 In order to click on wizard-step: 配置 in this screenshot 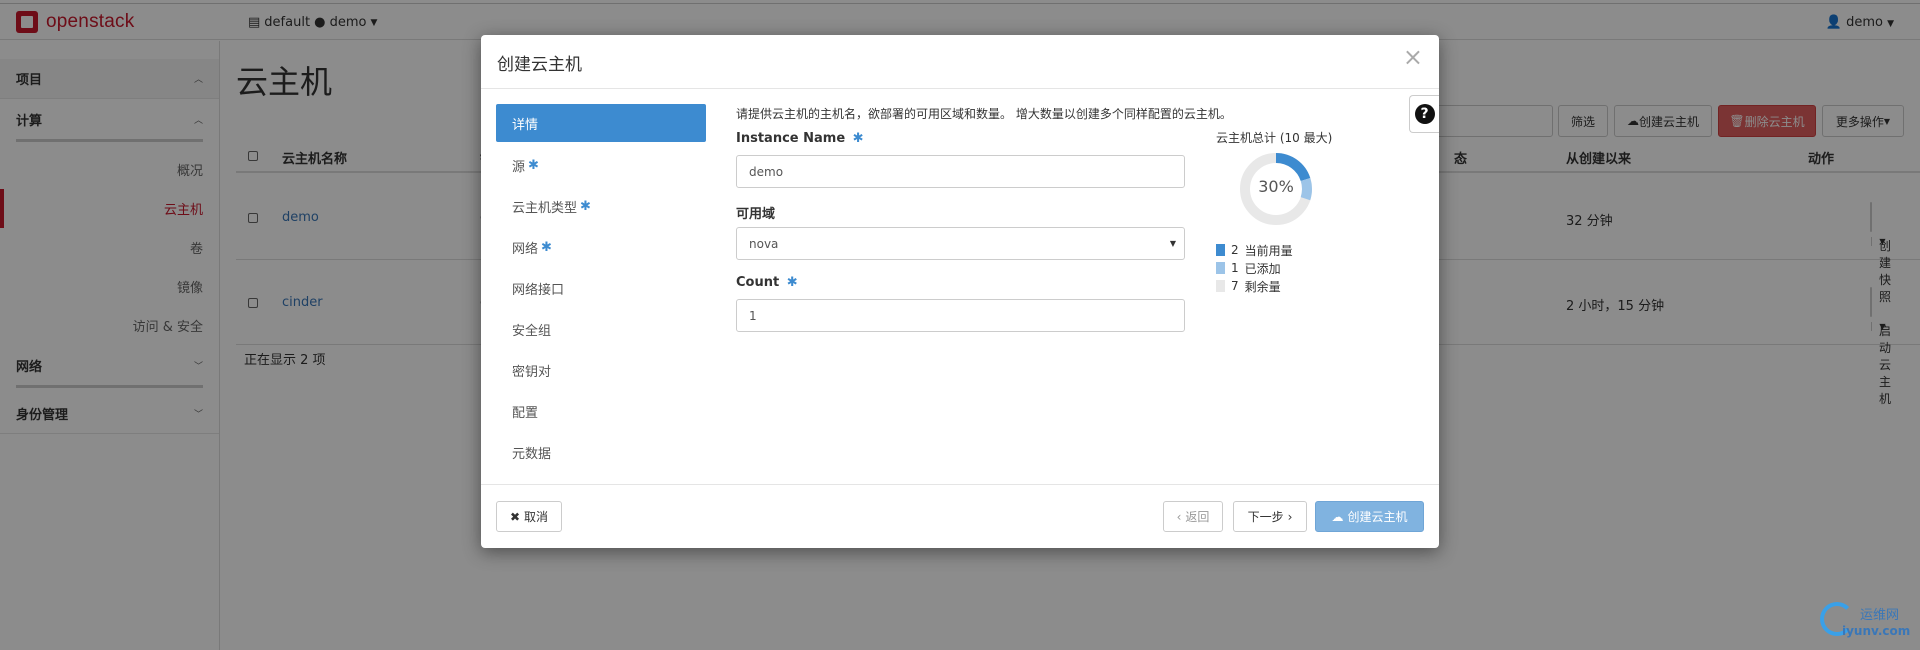, I will do `click(601, 411)`.